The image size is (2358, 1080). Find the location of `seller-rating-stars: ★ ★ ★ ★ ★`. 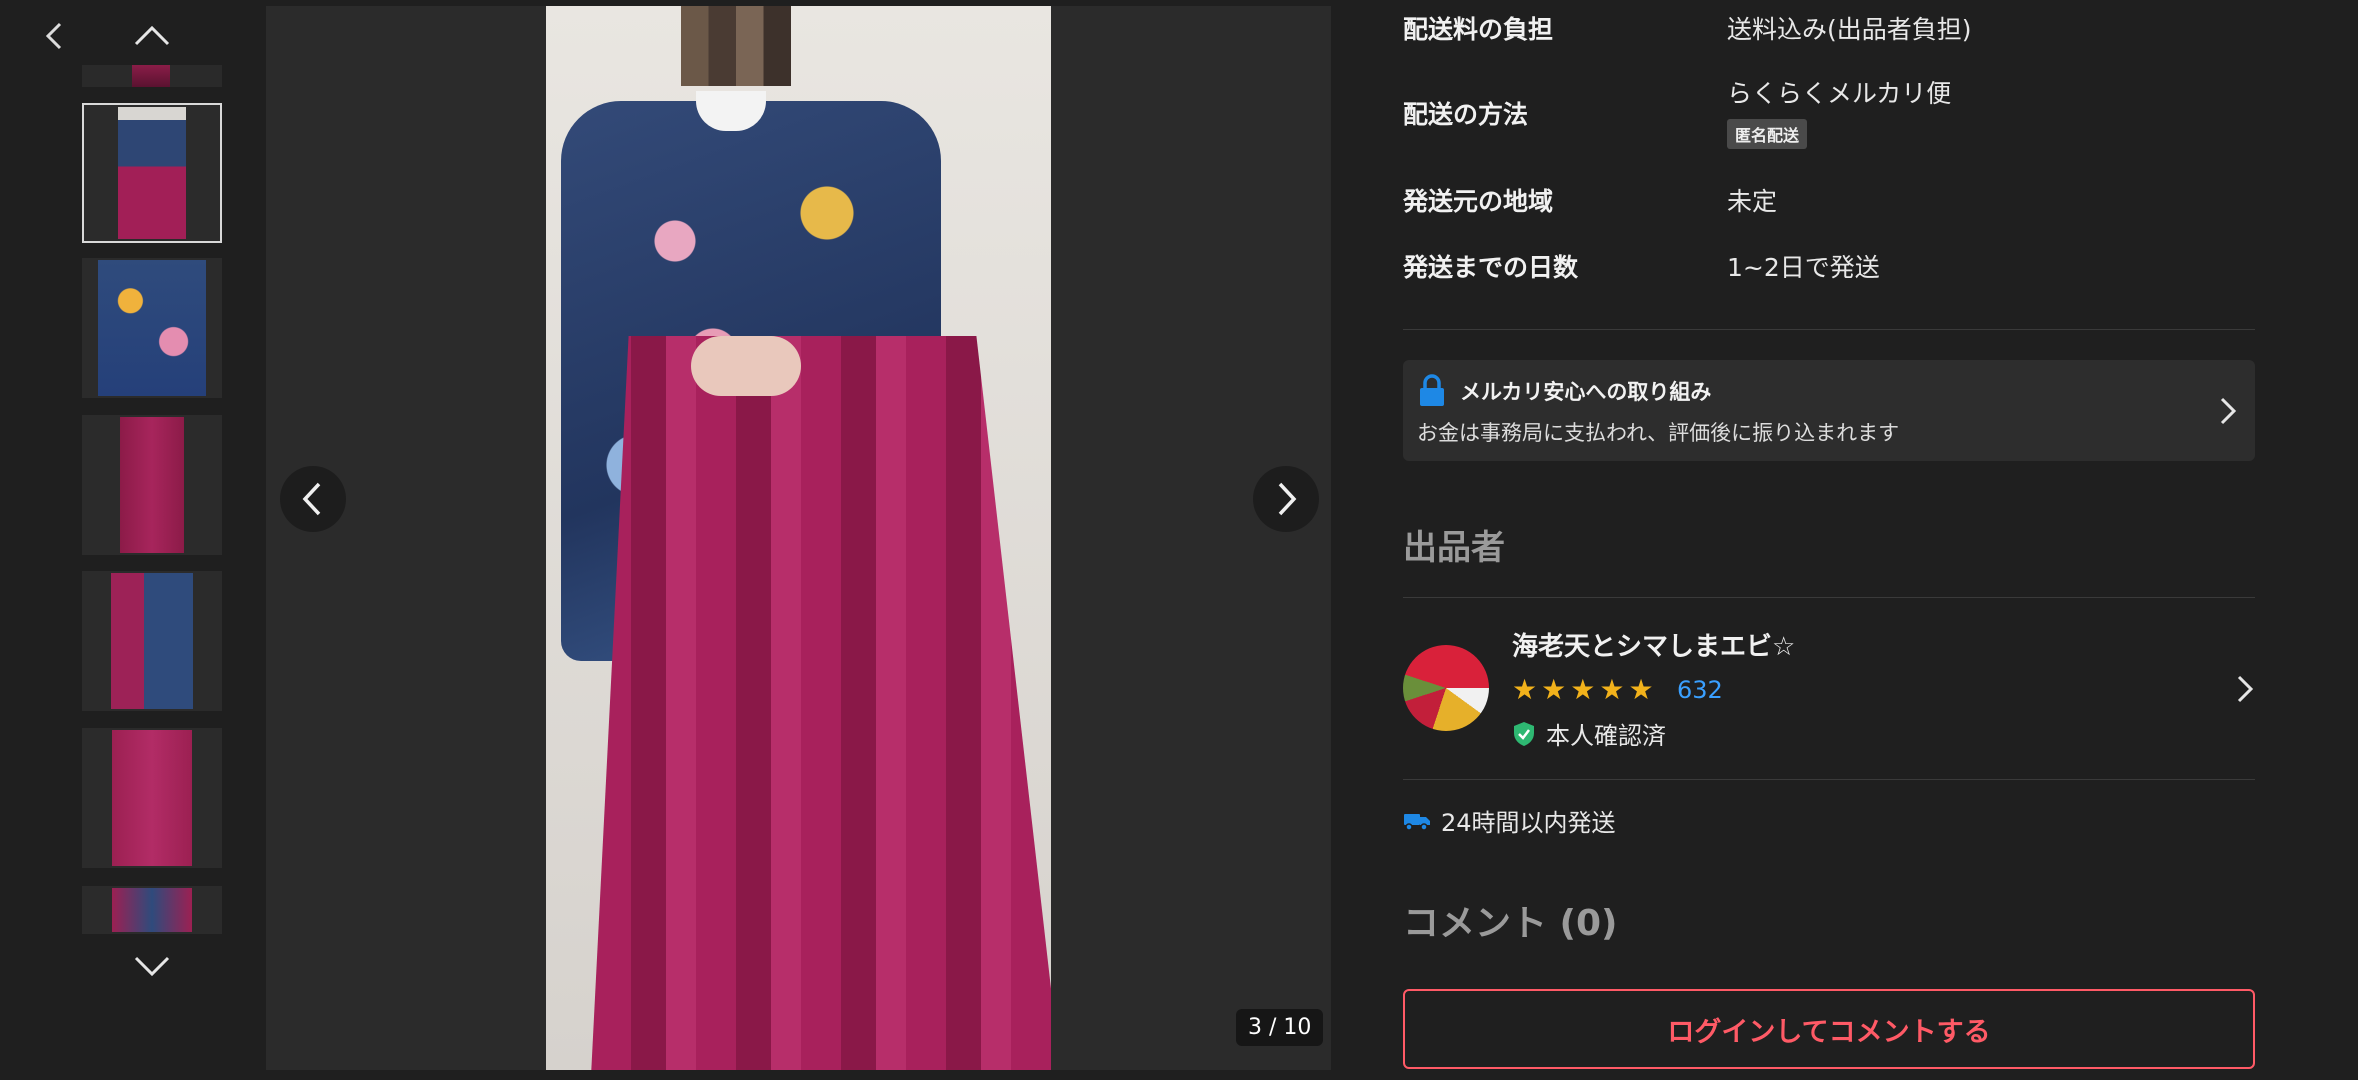

seller-rating-stars: ★ ★ ★ ★ ★ is located at coordinates (1583, 690).